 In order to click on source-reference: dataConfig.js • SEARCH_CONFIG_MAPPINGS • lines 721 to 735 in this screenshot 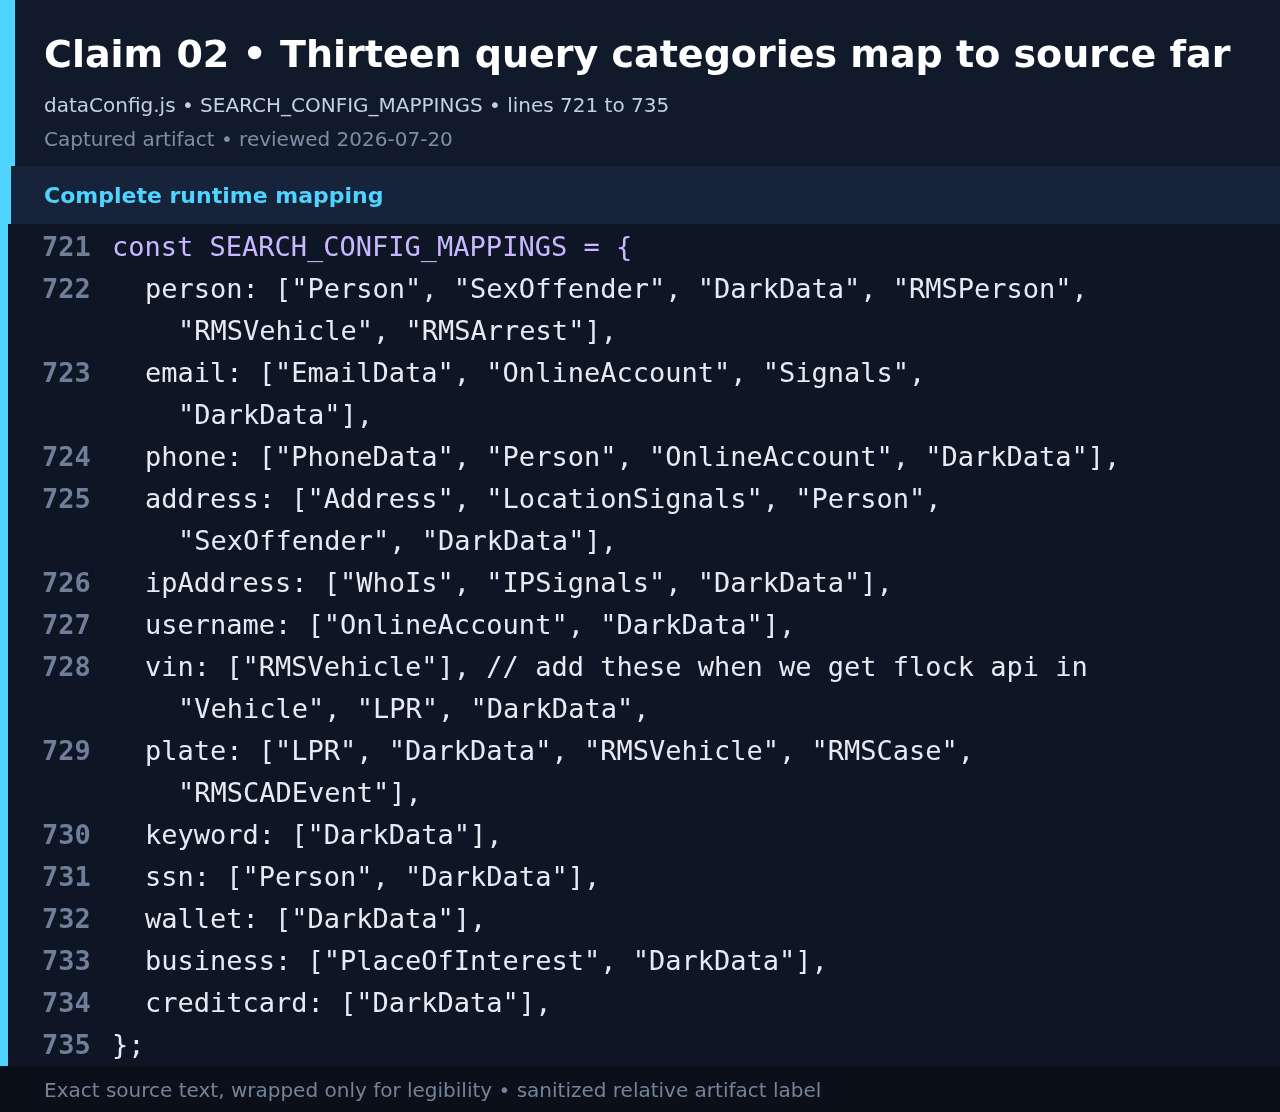, I will do `click(357, 105)`.